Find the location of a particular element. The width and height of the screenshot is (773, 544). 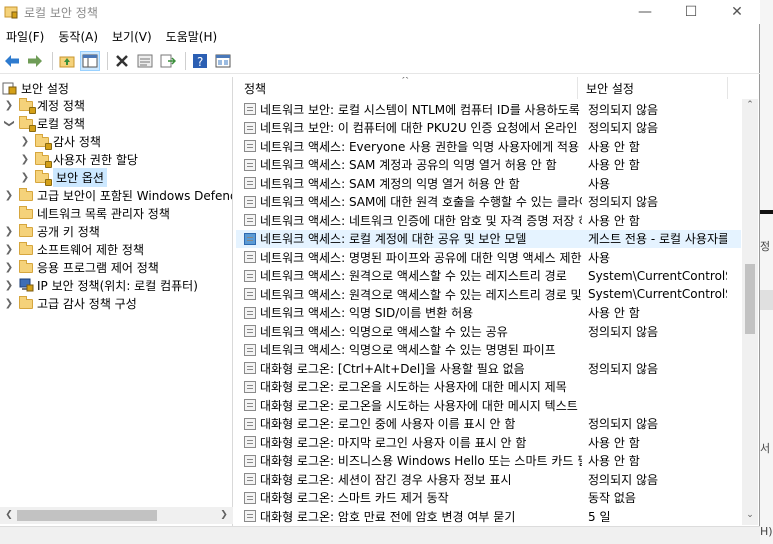

tree-item-software-restriction: ❯ 소프트웨어 제한 정책 is located at coordinates (74, 249).